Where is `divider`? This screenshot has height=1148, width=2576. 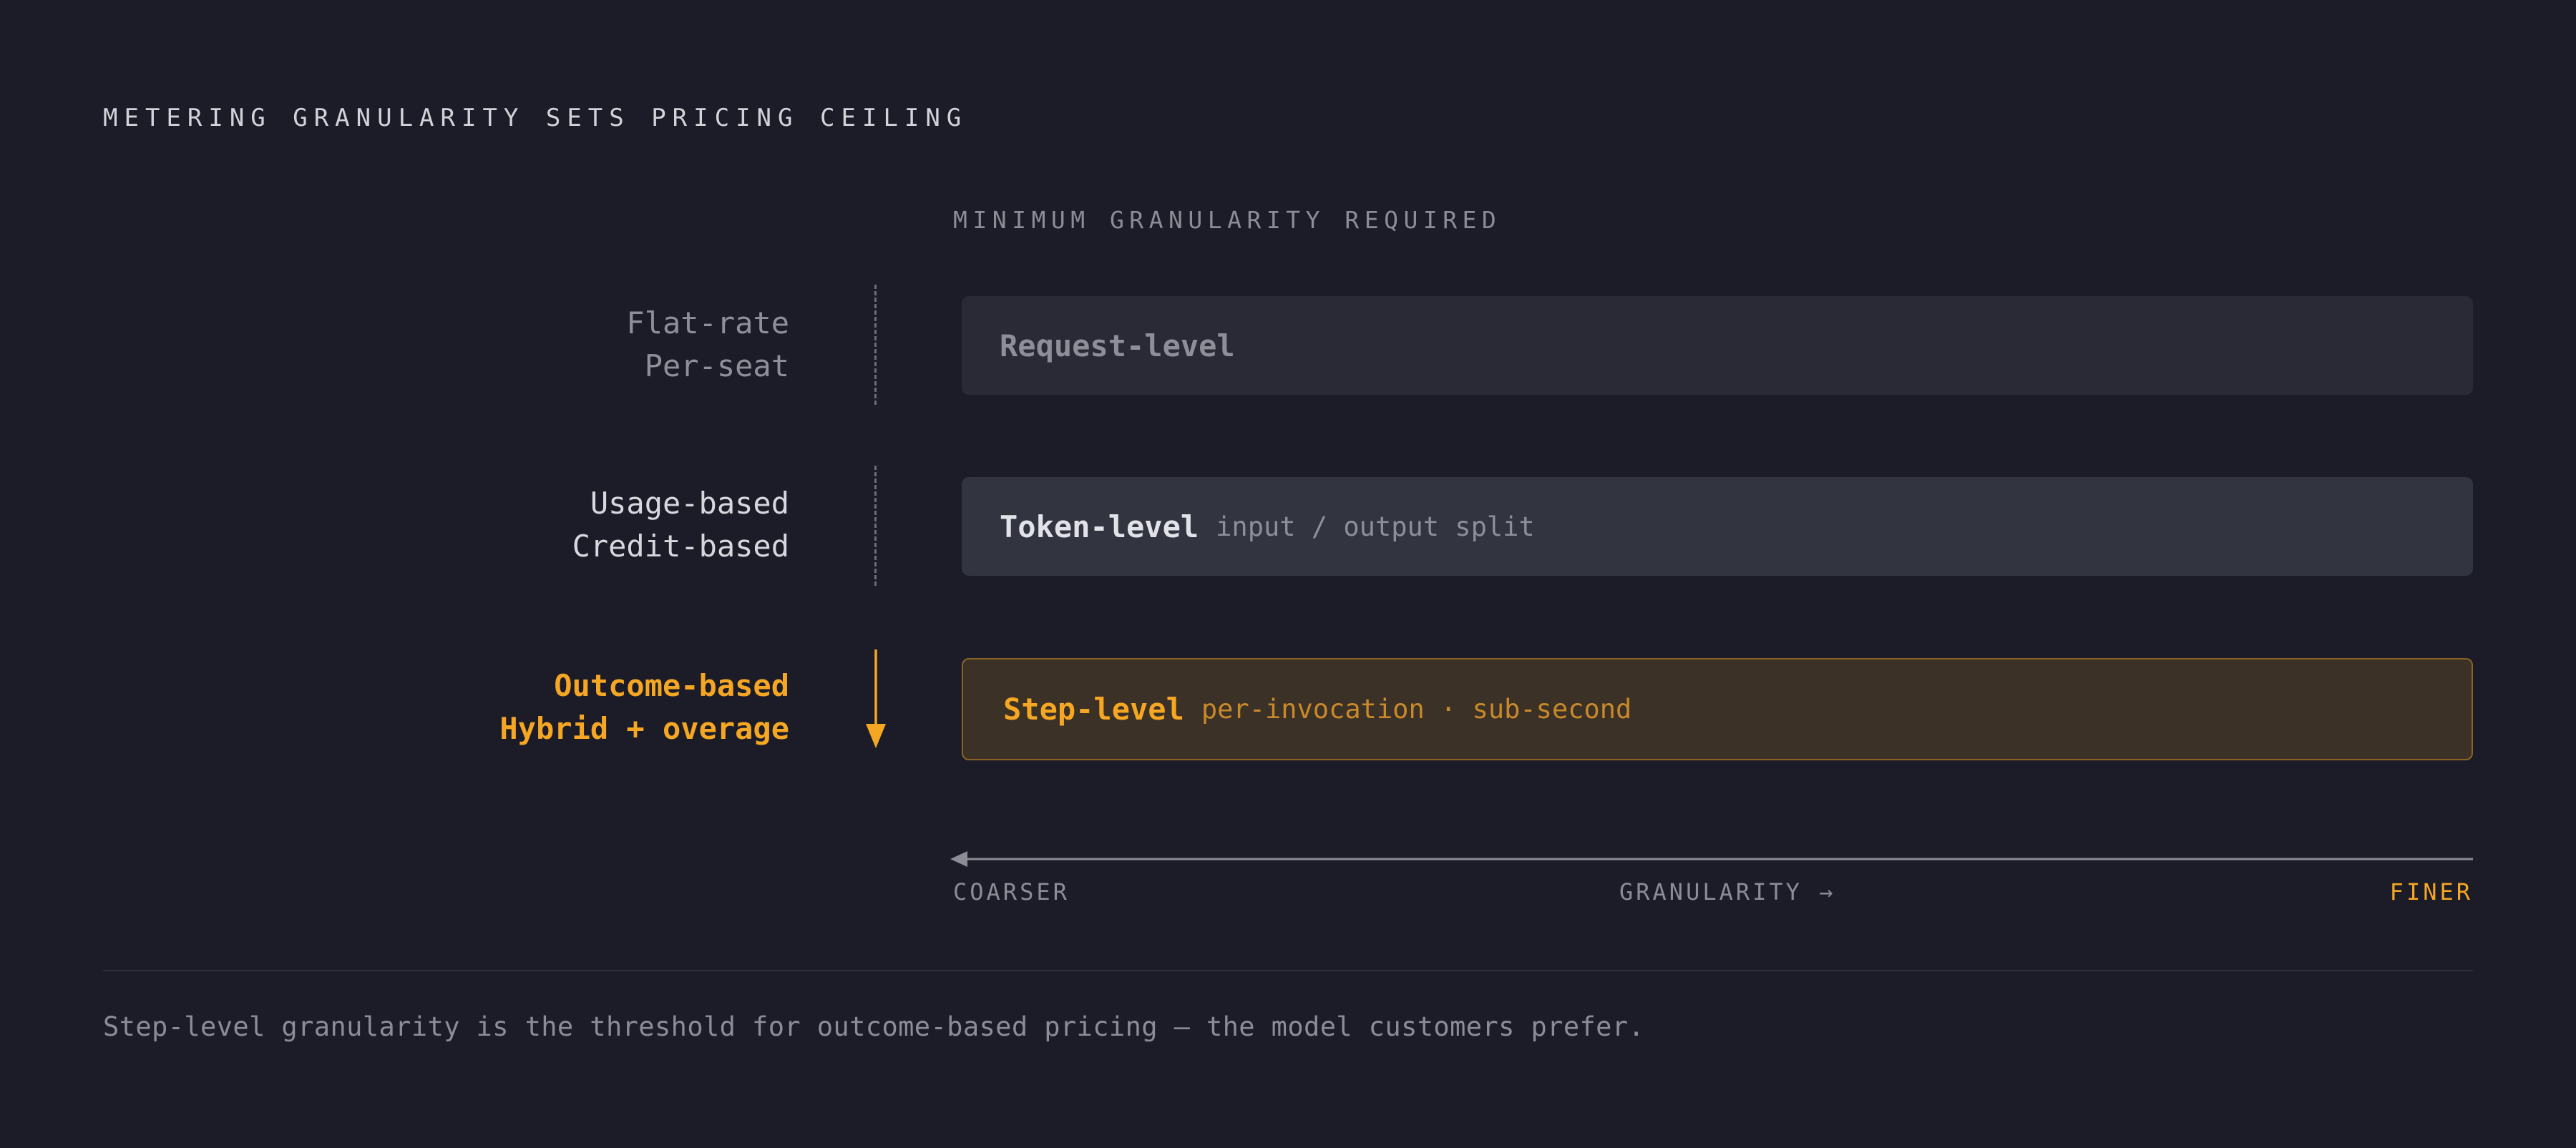
divider is located at coordinates (1288, 970).